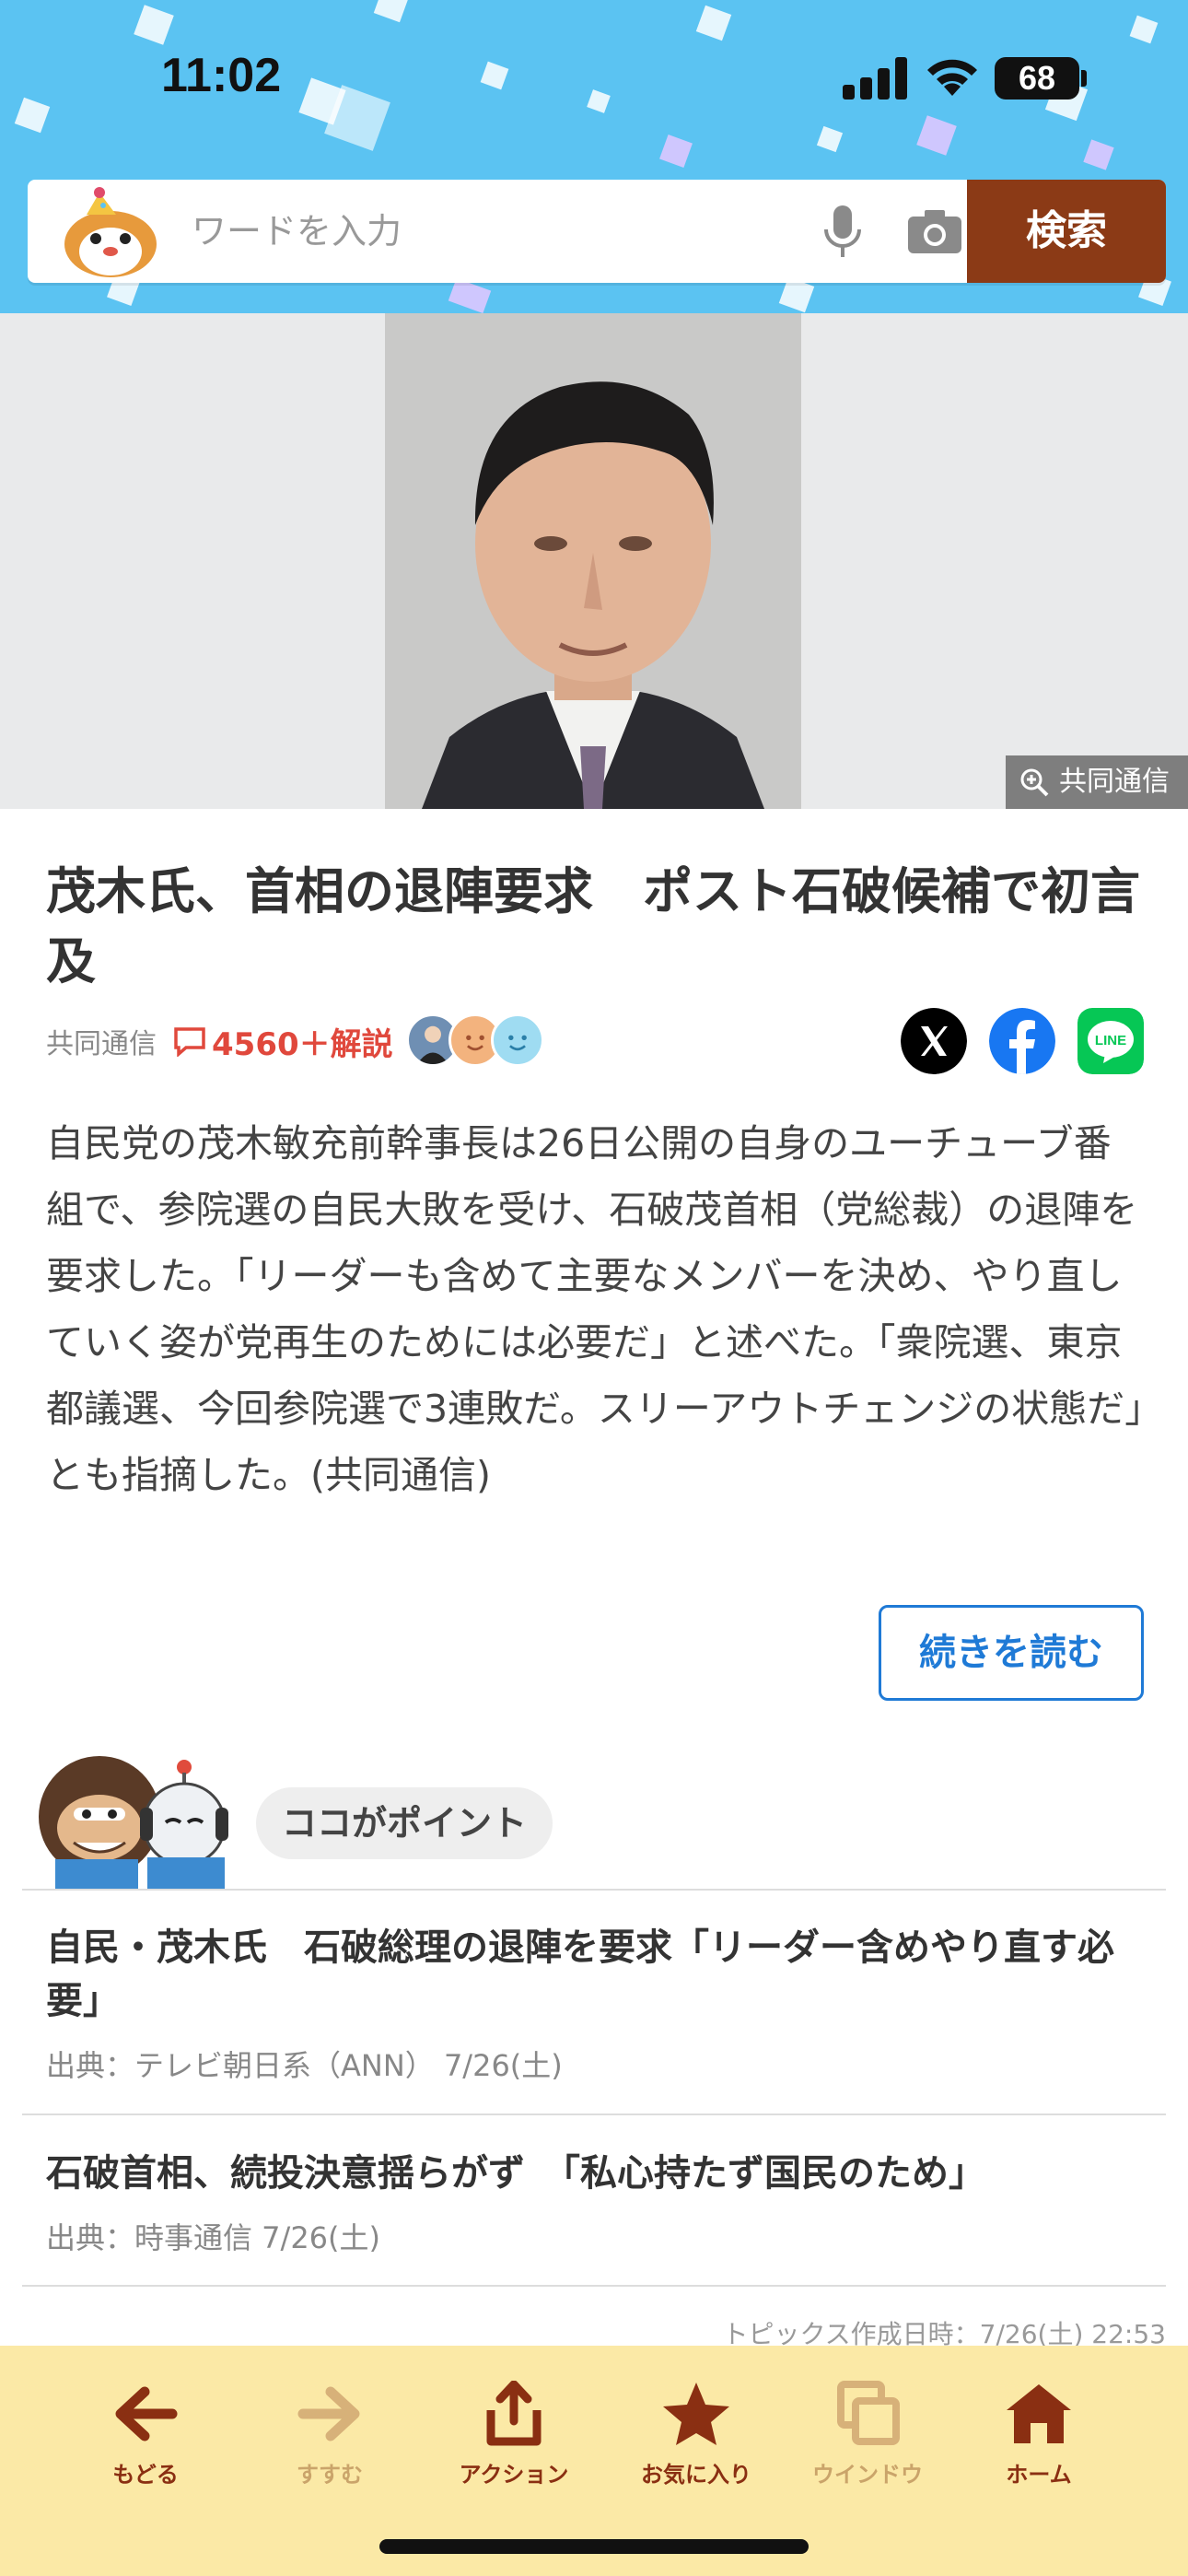 The image size is (1188, 2576). I want to click on line-share-icon: LINE, so click(1110, 1041).